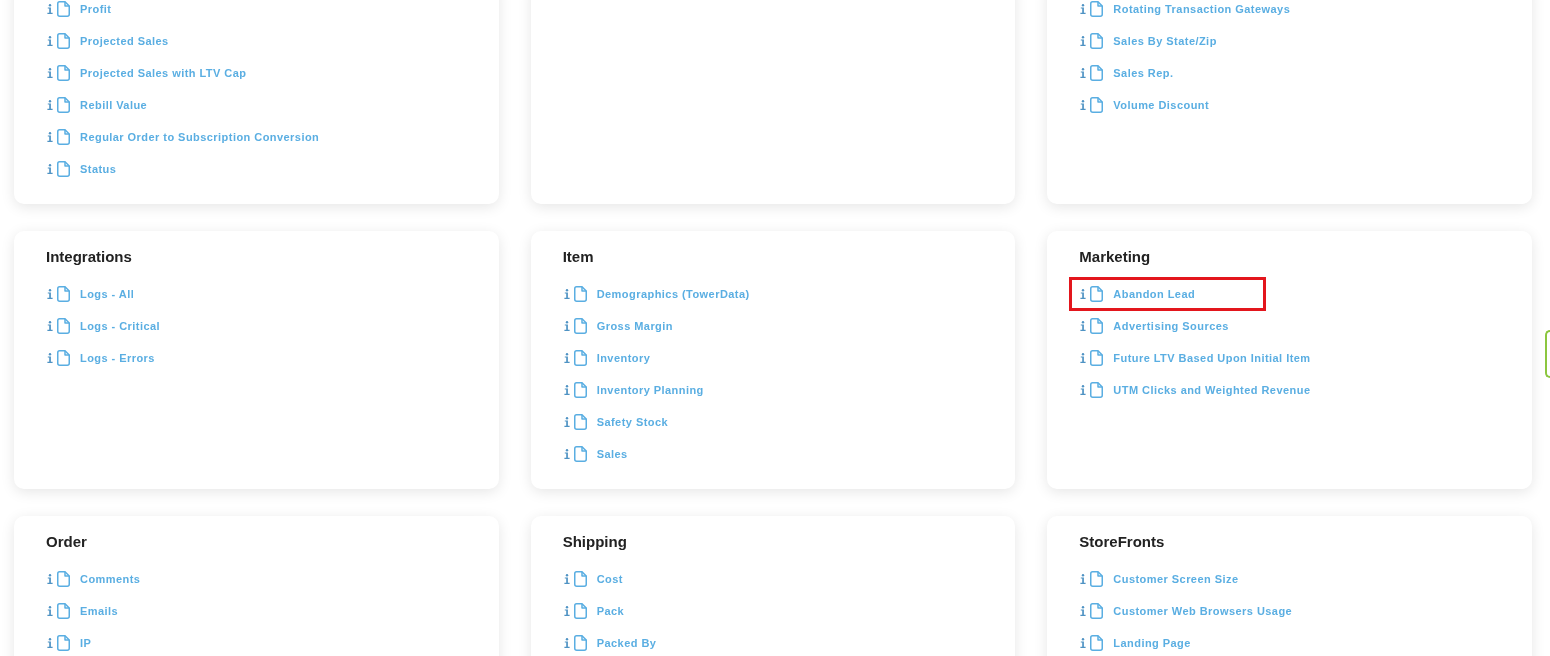 The height and width of the screenshot is (656, 1550). Describe the element at coordinates (107, 294) in the screenshot. I see `report-link: Logs - All` at that location.